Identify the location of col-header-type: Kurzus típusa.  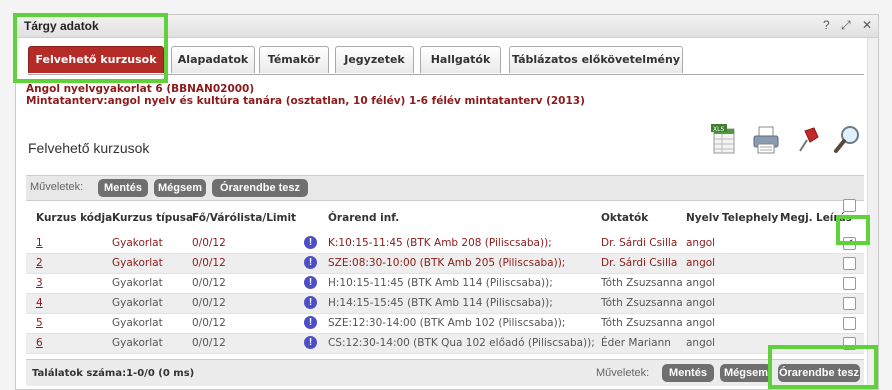
(152, 218).